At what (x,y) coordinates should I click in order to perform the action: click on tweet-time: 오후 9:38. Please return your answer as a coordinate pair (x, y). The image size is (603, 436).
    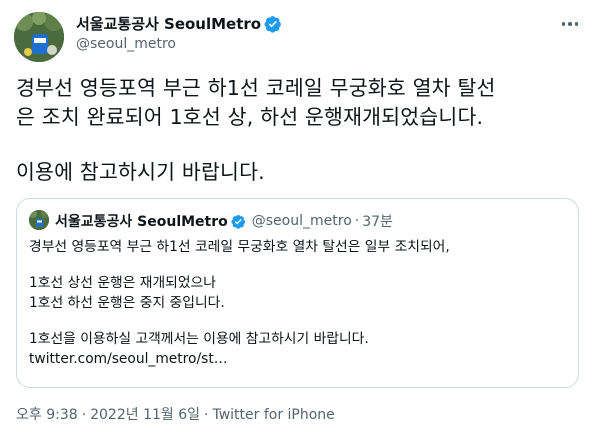
    Looking at the image, I should click on (47, 415).